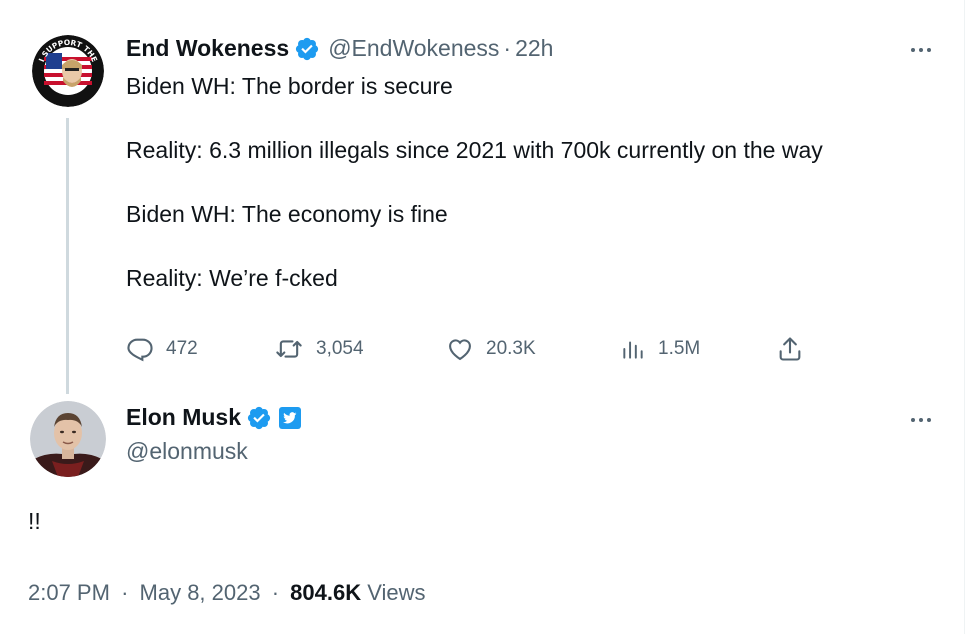 The width and height of the screenshot is (970, 634). I want to click on views-count: 1.5M, so click(679, 348).